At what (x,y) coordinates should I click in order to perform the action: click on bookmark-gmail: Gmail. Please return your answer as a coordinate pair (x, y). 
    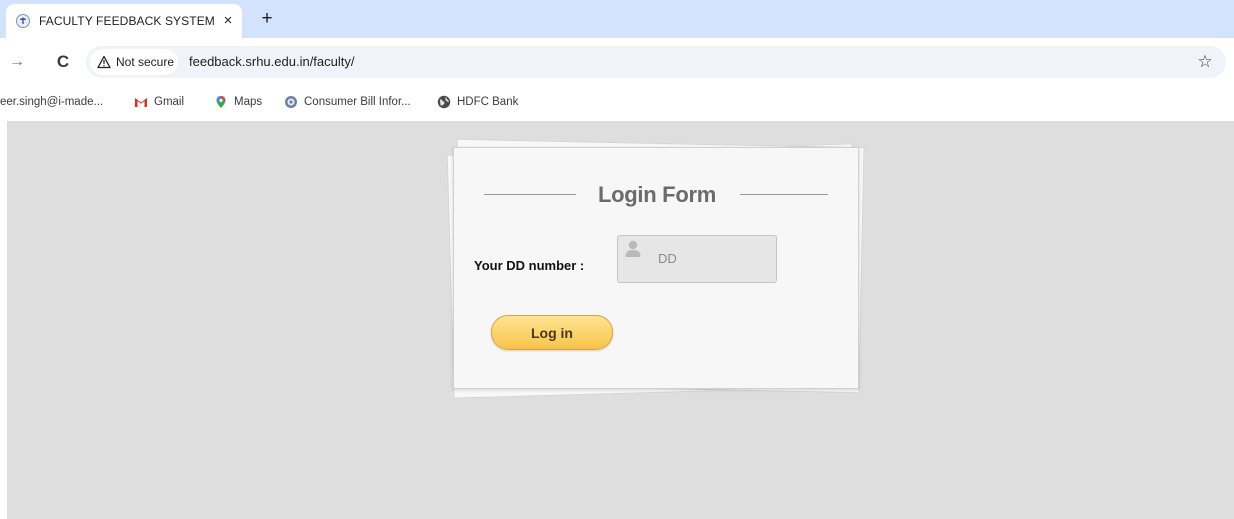
    Looking at the image, I should click on (159, 102).